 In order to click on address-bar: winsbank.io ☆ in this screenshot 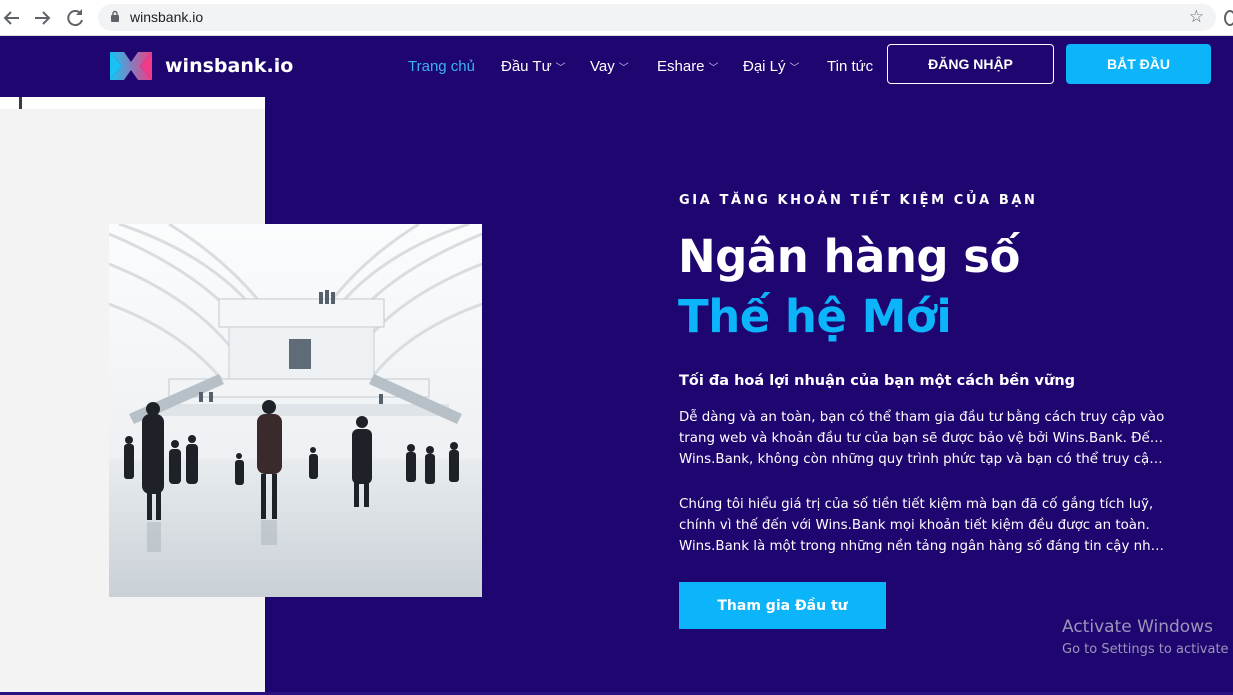, I will do `click(657, 17)`.